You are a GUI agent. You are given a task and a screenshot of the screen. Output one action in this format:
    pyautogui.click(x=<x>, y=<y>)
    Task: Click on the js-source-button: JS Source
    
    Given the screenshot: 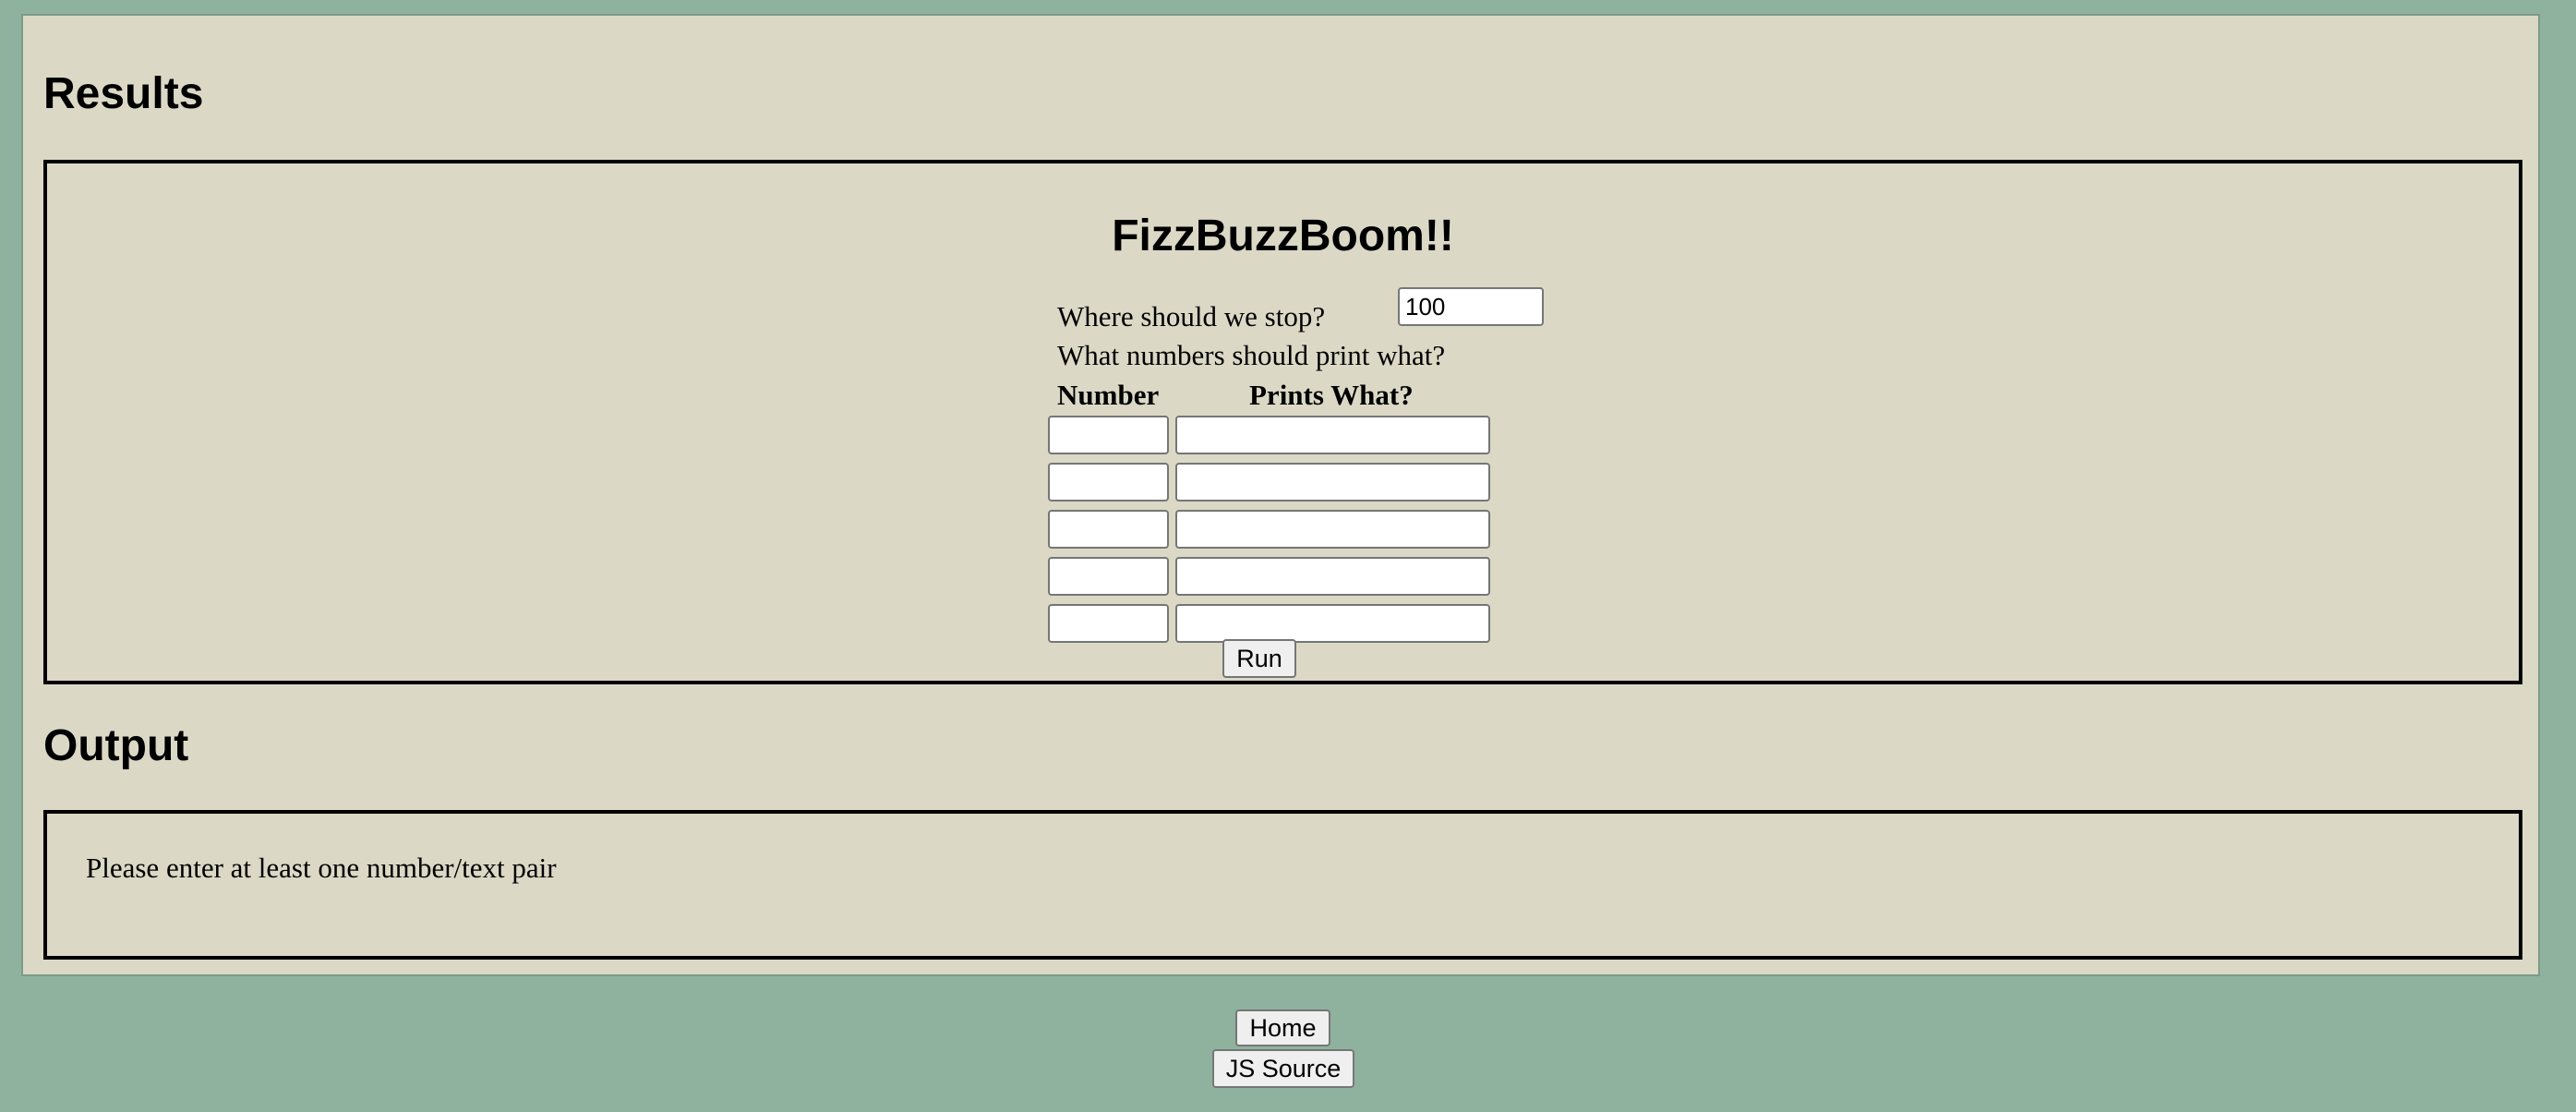 What is the action you would take?
    pyautogui.click(x=1283, y=1068)
    